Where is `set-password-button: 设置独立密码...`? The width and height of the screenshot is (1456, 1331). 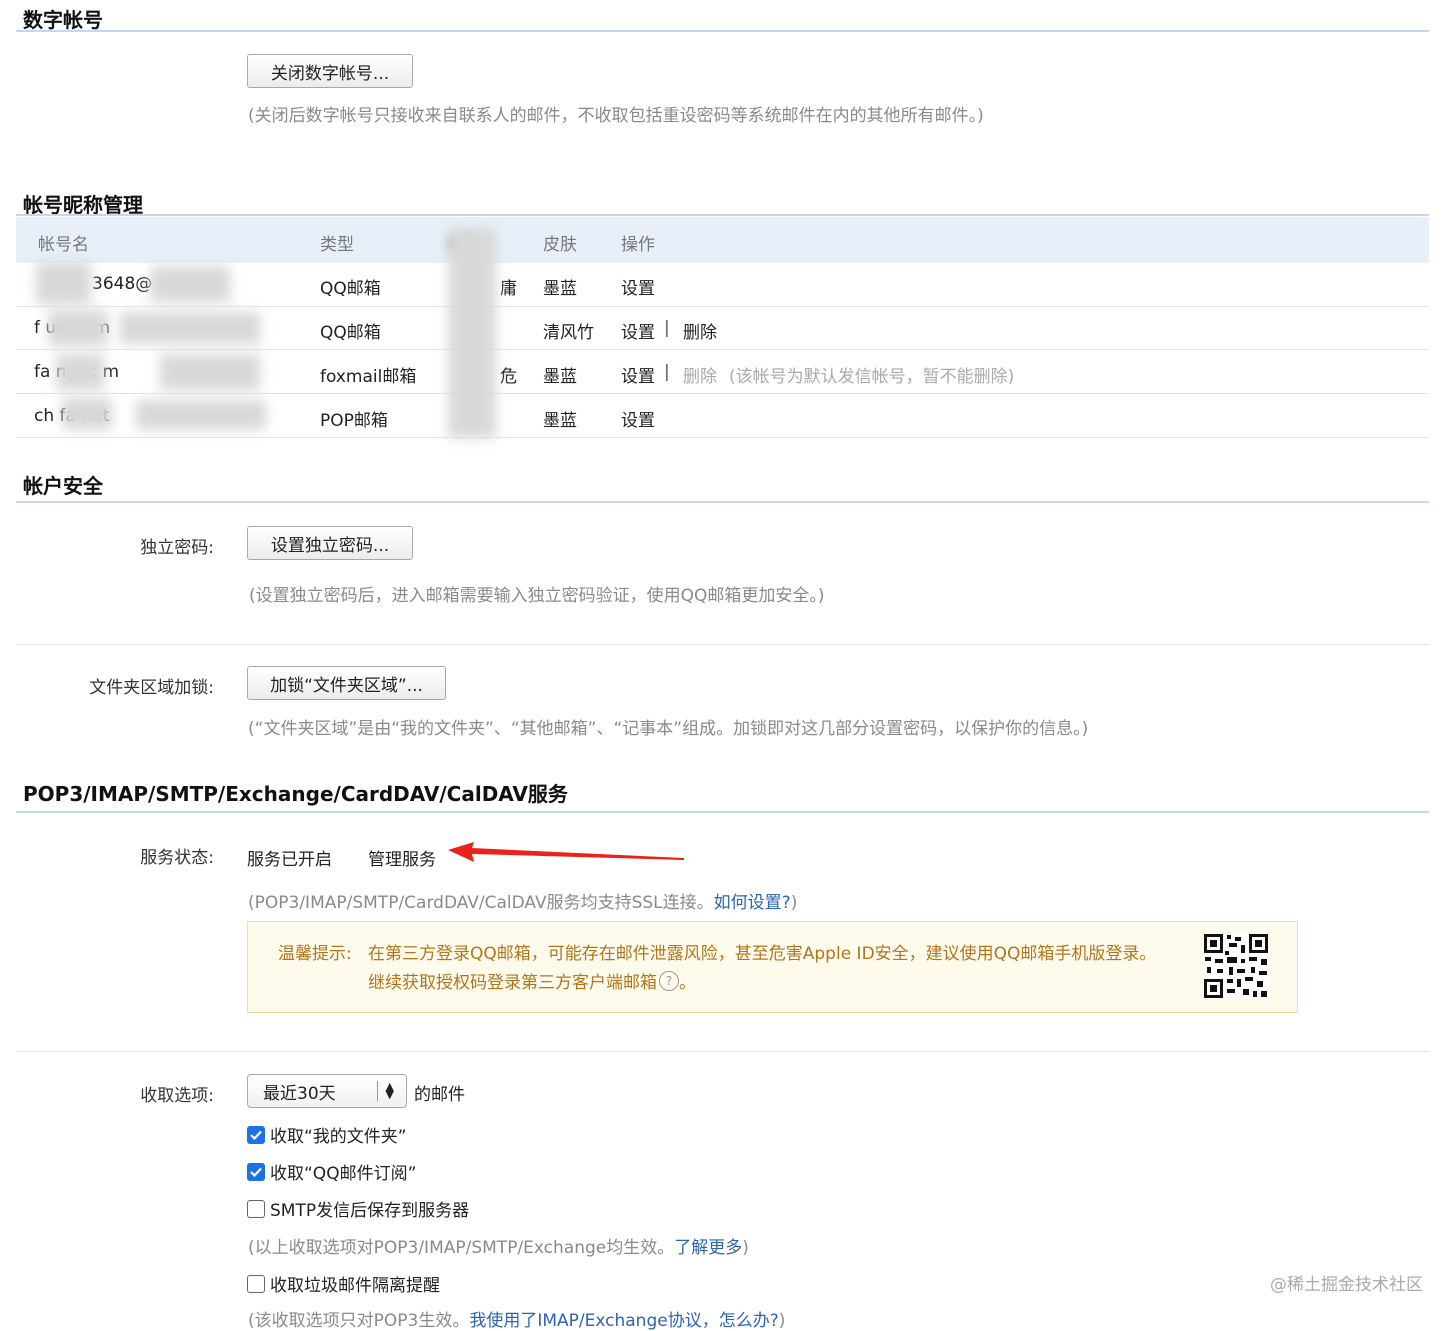
set-password-button: 设置独立密码... is located at coordinates (330, 543).